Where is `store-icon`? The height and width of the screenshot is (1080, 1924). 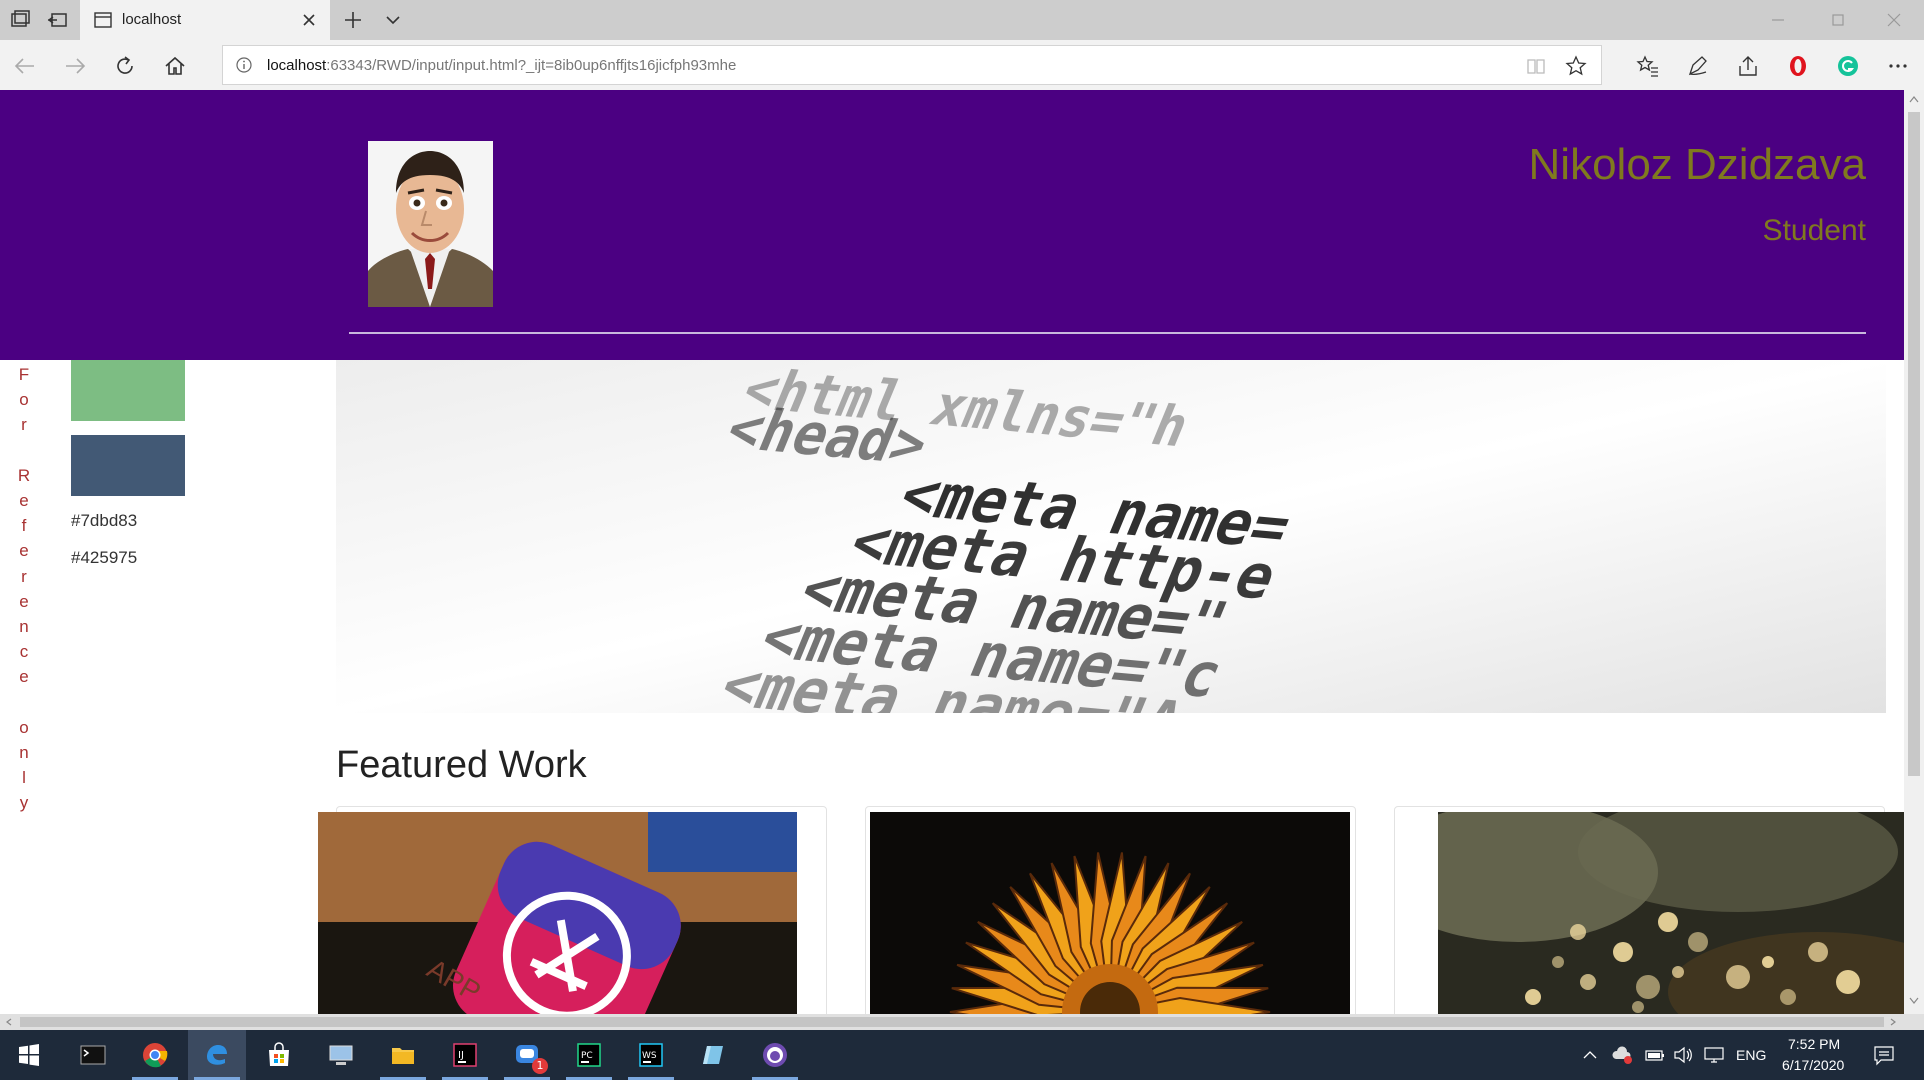 store-icon is located at coordinates (279, 1054).